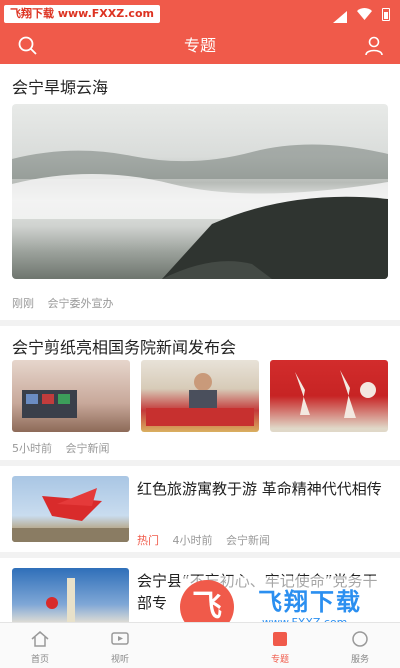  What do you see at coordinates (82, 14) in the screenshot?
I see `site-watermark: 飞翔下载 www.FXXZ.com` at bounding box center [82, 14].